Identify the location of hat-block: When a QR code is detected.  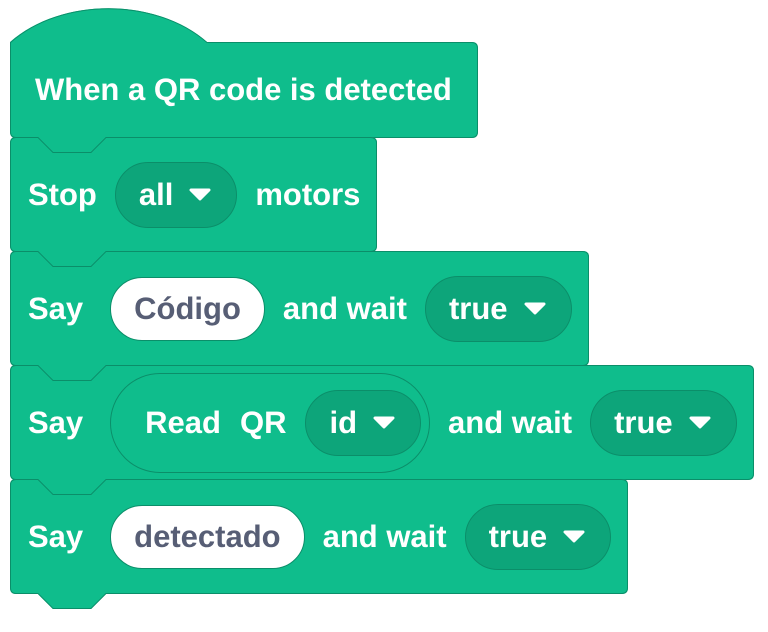
(244, 73).